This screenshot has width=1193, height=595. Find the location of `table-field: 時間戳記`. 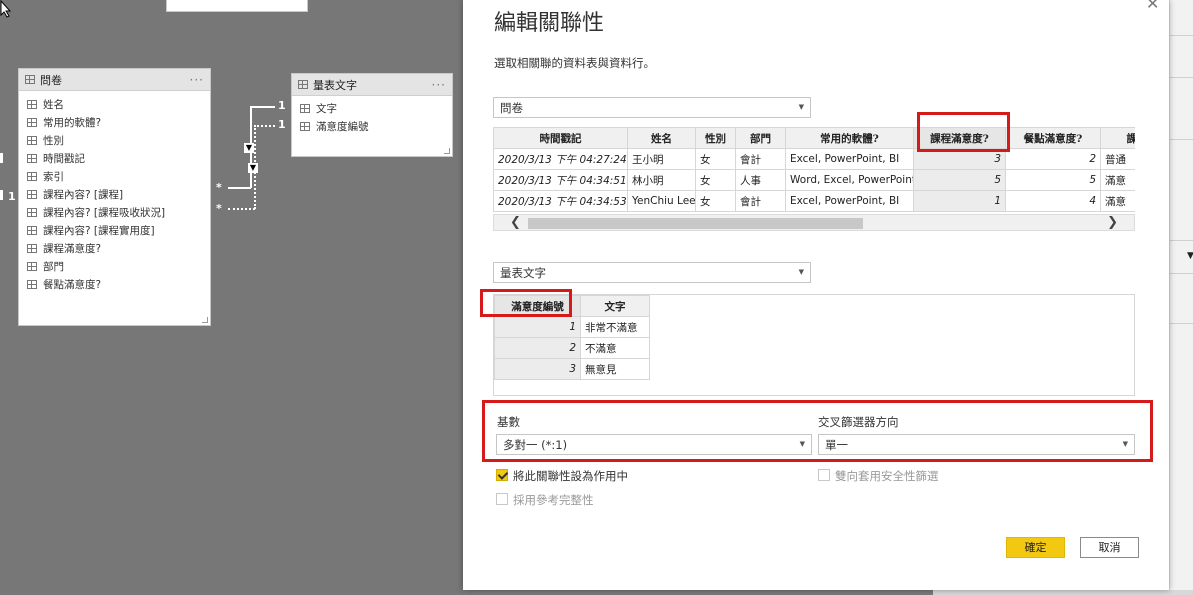

table-field: 時間戳記 is located at coordinates (114, 158).